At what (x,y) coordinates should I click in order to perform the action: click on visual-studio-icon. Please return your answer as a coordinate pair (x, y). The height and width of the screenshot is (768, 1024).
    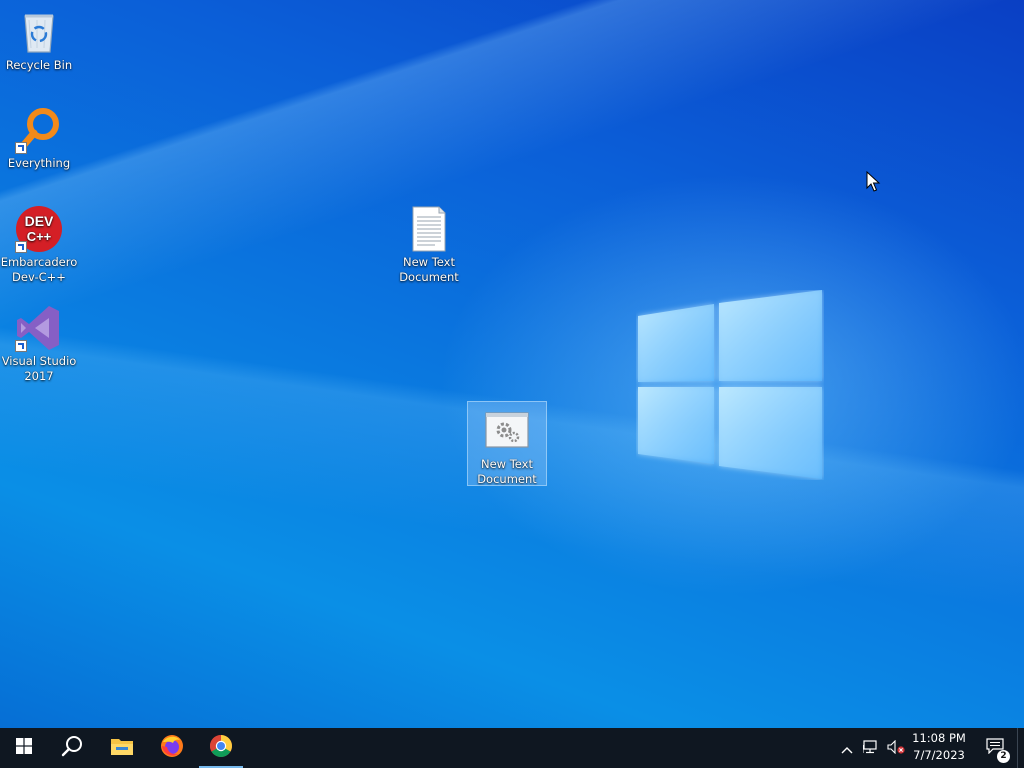
    Looking at the image, I should click on (39, 328).